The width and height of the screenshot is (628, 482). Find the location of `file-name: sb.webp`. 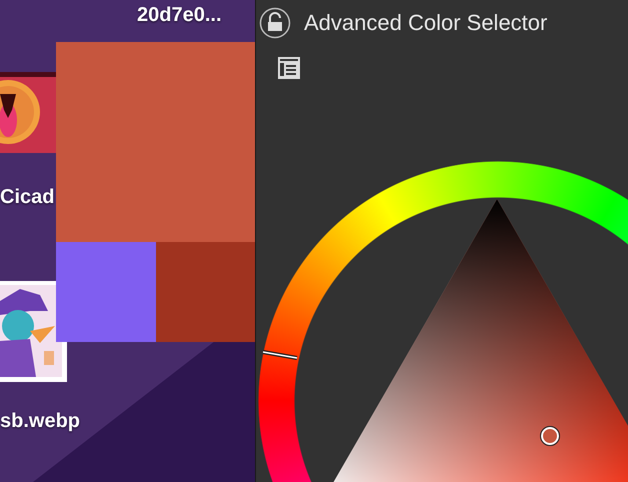

file-name: sb.webp is located at coordinates (40, 421).